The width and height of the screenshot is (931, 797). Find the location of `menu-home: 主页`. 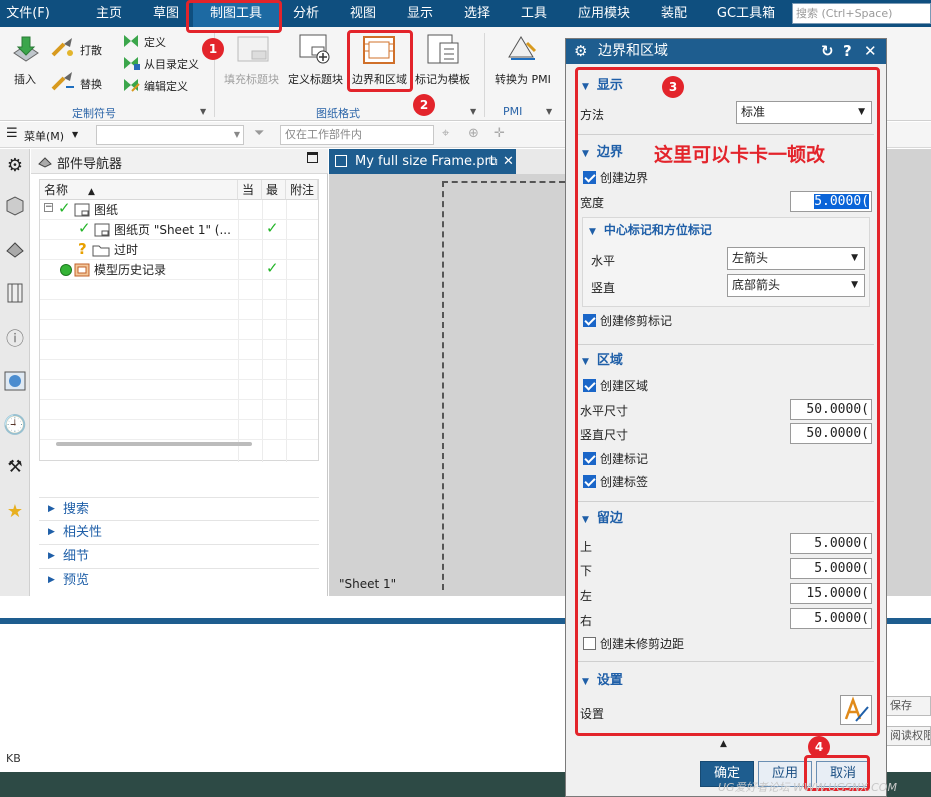

menu-home: 主页 is located at coordinates (109, 13).